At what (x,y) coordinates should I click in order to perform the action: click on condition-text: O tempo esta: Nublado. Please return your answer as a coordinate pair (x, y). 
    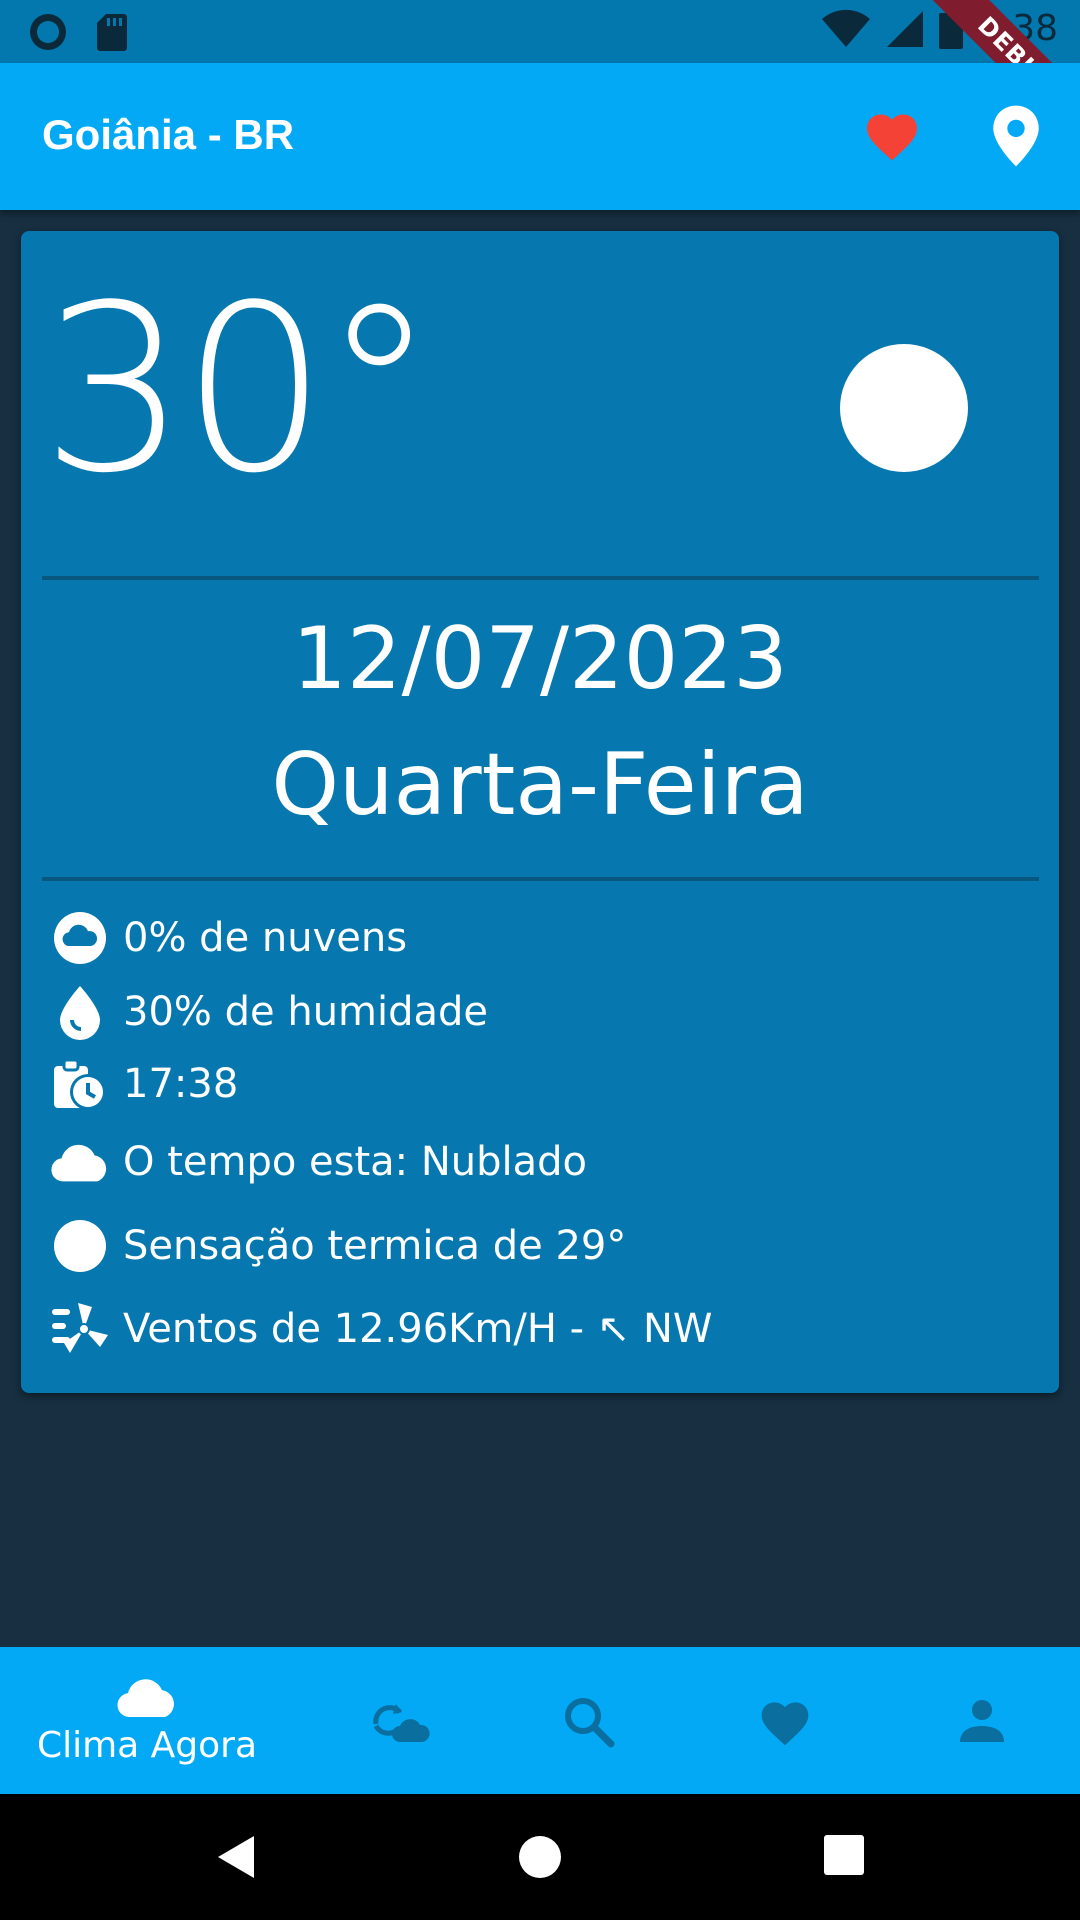
    Looking at the image, I should click on (355, 1162).